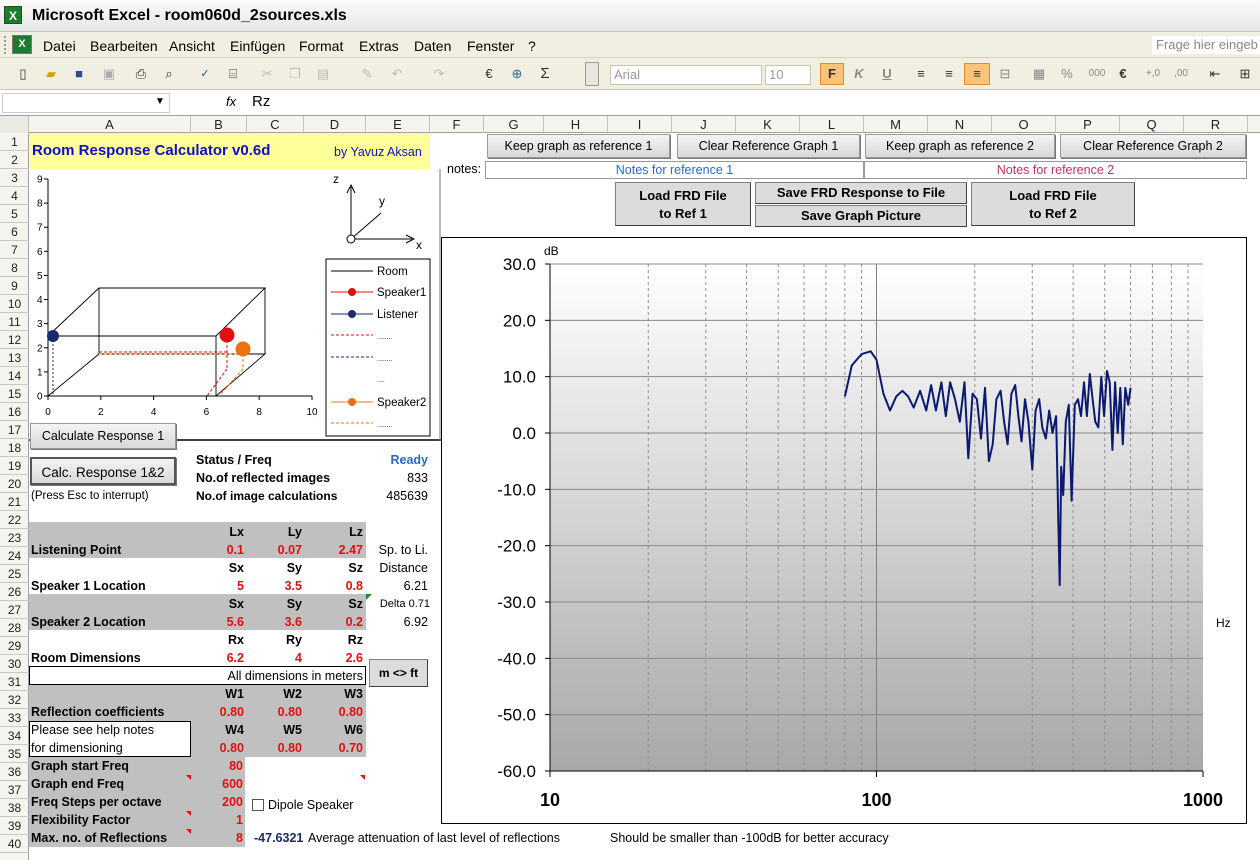 The width and height of the screenshot is (1260, 860). What do you see at coordinates (222, 622) in the screenshot?
I see `s2-x: 5.6` at bounding box center [222, 622].